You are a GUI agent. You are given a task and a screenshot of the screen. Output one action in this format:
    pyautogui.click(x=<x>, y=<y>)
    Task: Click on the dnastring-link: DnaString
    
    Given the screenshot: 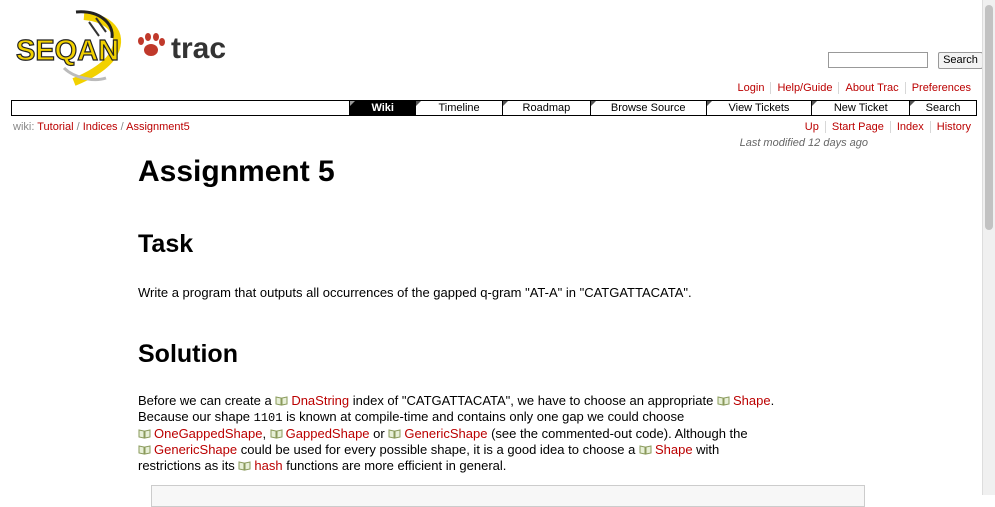 What is the action you would take?
    pyautogui.click(x=320, y=400)
    